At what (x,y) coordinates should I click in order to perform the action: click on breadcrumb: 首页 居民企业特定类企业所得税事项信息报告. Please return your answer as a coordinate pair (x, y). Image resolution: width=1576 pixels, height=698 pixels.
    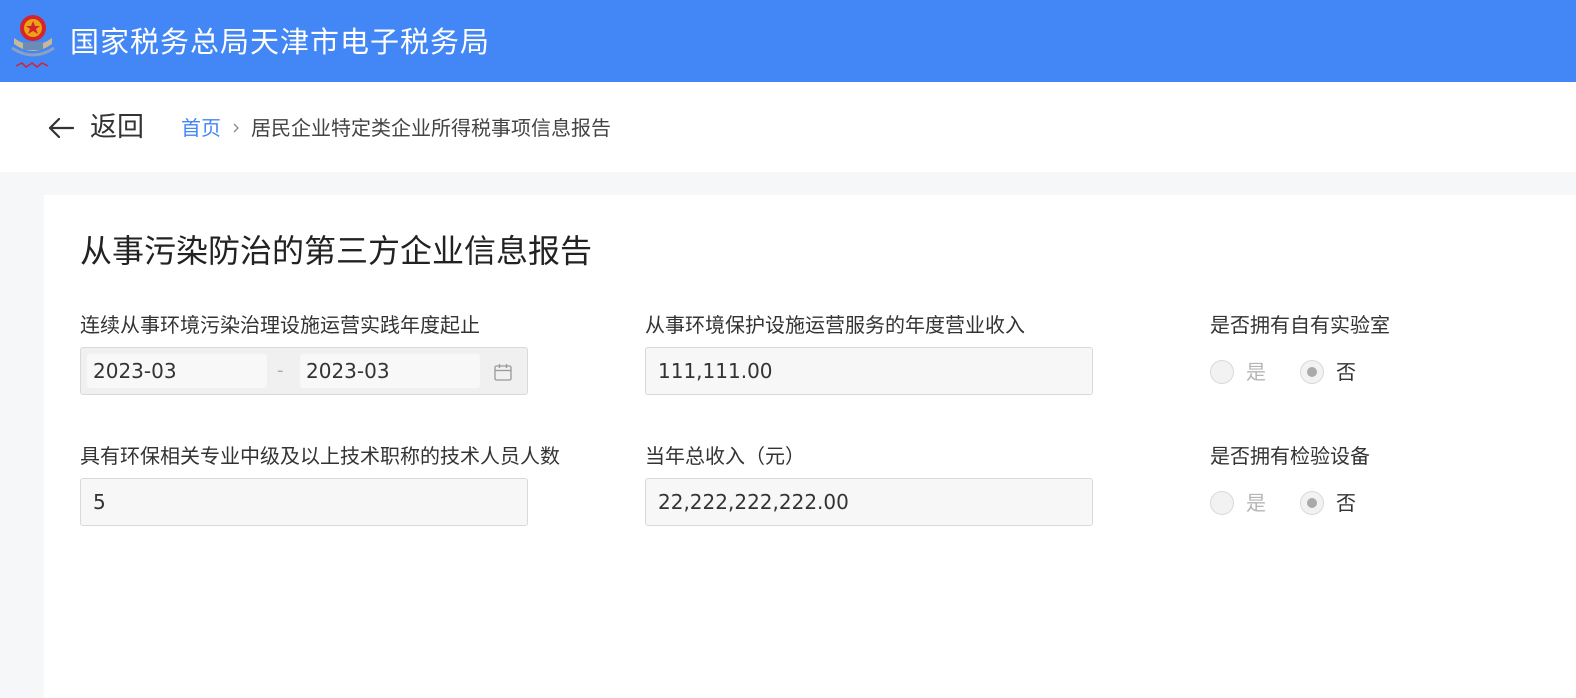
    Looking at the image, I should click on (396, 128).